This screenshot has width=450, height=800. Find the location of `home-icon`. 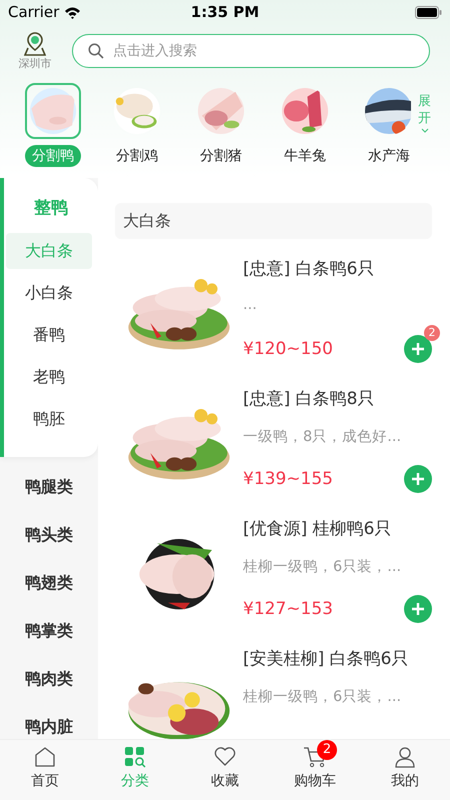

home-icon is located at coordinates (45, 757).